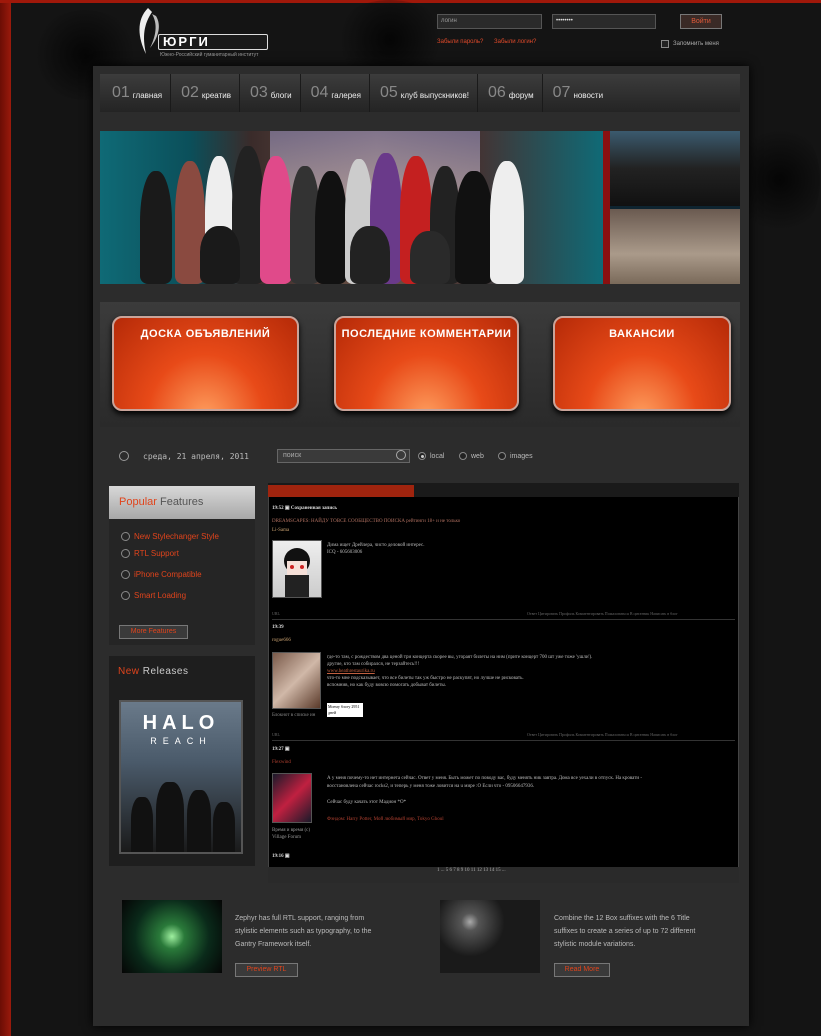 The width and height of the screenshot is (821, 1036). What do you see at coordinates (701, 21) in the screenshot?
I see `login-button: Войти` at bounding box center [701, 21].